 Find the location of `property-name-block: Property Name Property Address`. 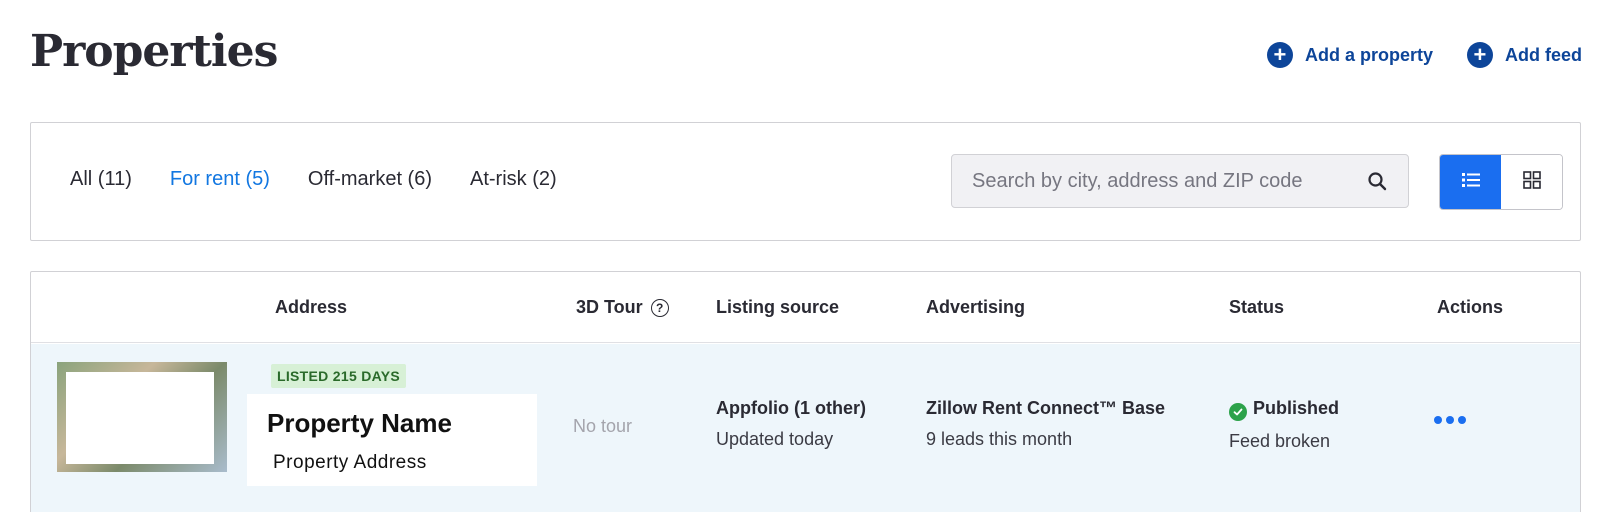

property-name-block: Property Name Property Address is located at coordinates (392, 440).